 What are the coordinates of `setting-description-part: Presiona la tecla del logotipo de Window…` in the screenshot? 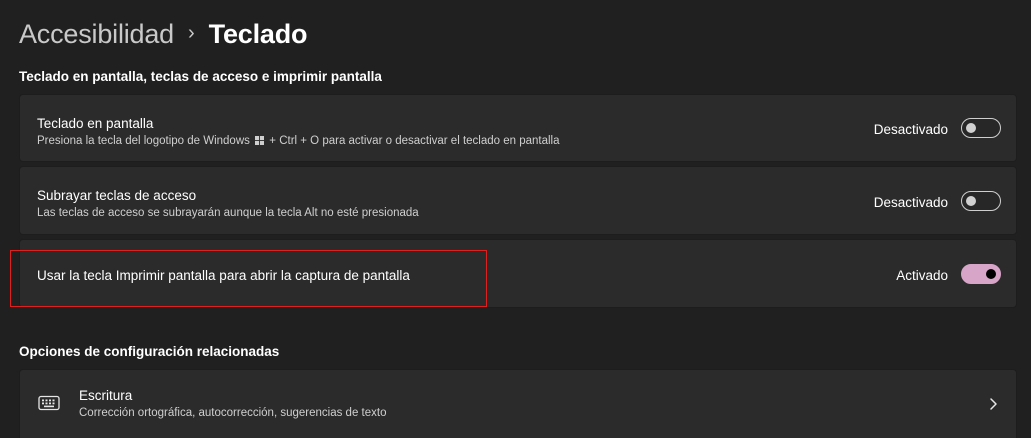 It's located at (143, 141).